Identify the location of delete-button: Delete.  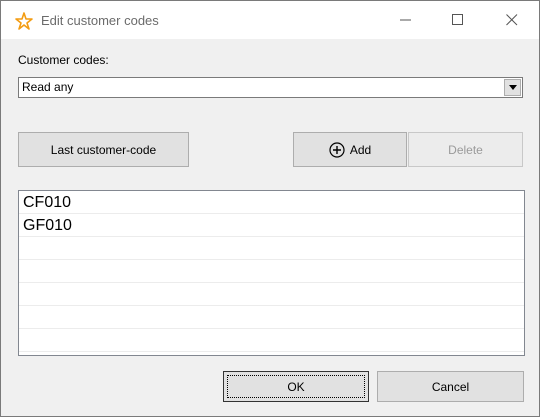
(465, 149).